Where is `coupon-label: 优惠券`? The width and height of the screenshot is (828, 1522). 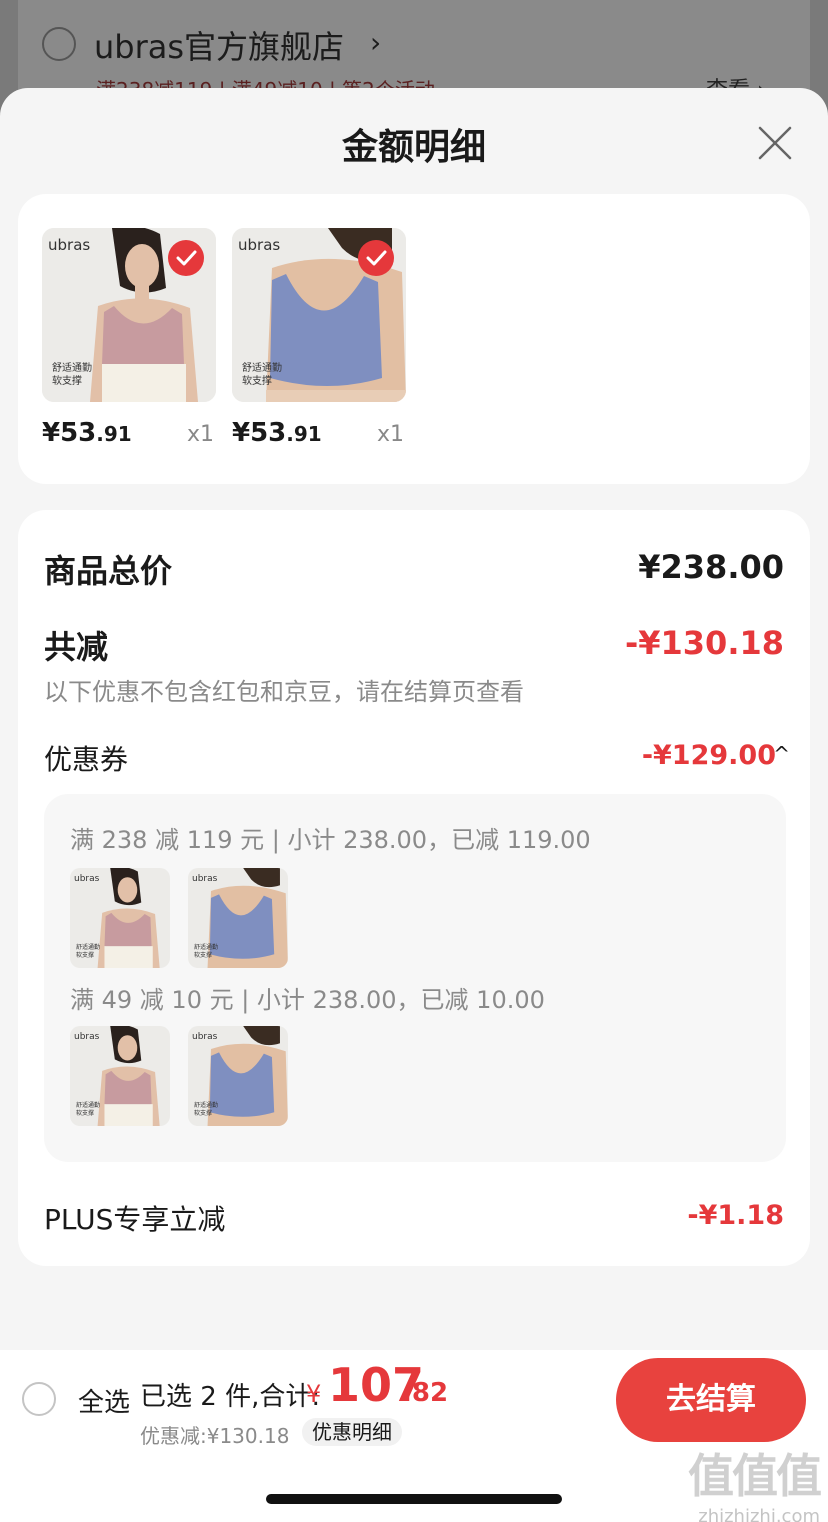 coupon-label: 优惠券 is located at coordinates (86, 759).